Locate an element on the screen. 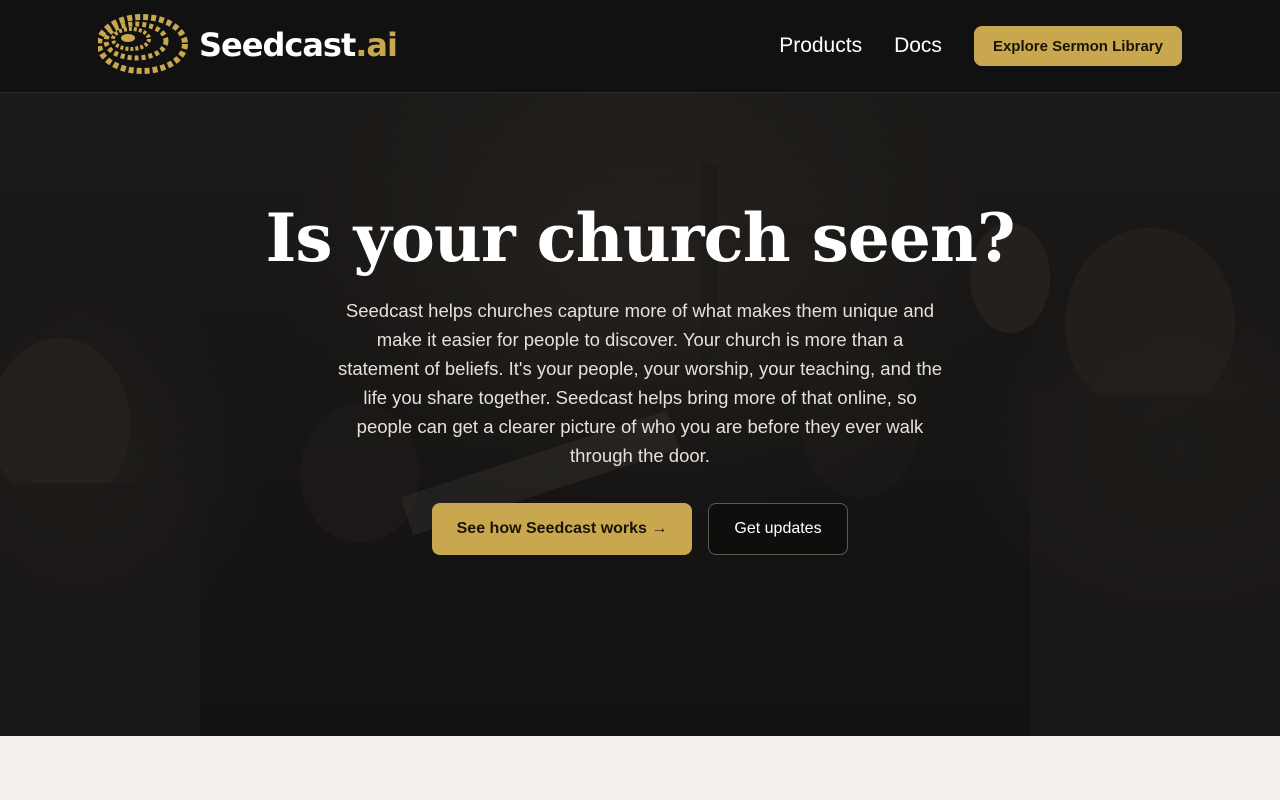 The width and height of the screenshot is (1280, 800). nav-products-link: Products is located at coordinates (820, 46).